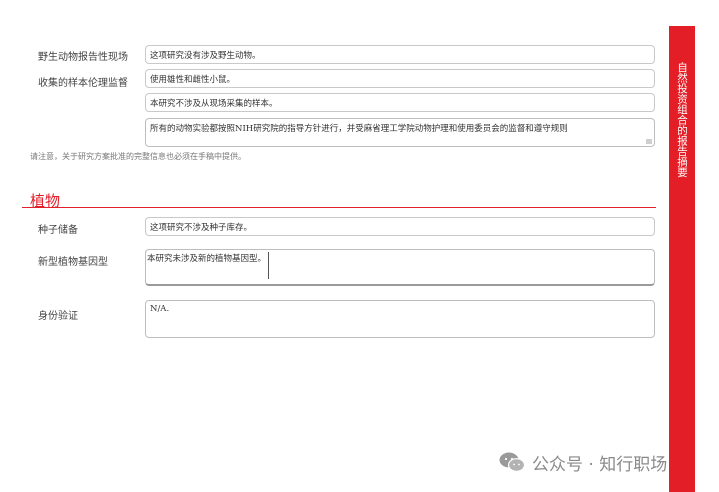  Describe the element at coordinates (400, 226) in the screenshot. I see `seed-stock-field: 这项研究不涉及种子库存。` at that location.